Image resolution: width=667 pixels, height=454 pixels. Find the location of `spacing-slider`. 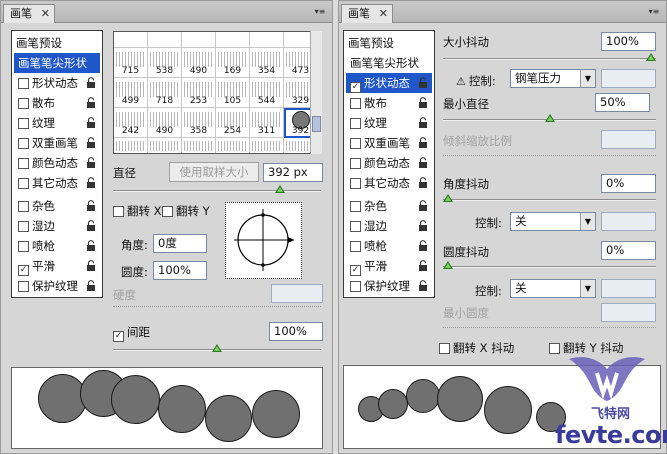

spacing-slider is located at coordinates (217, 348).